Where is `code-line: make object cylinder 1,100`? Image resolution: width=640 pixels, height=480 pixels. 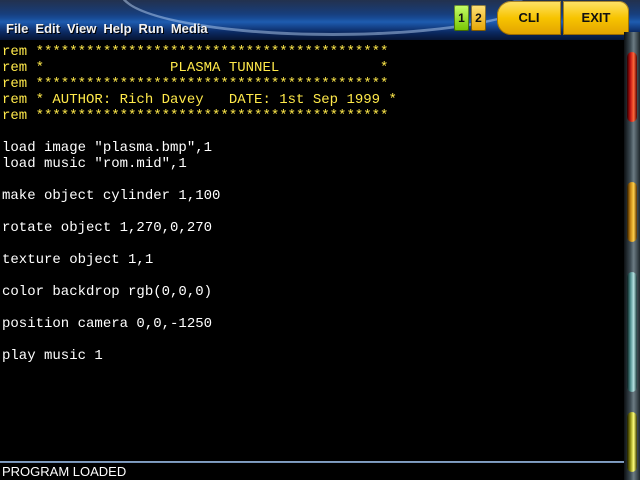 code-line: make object cylinder 1,100 is located at coordinates (111, 196).